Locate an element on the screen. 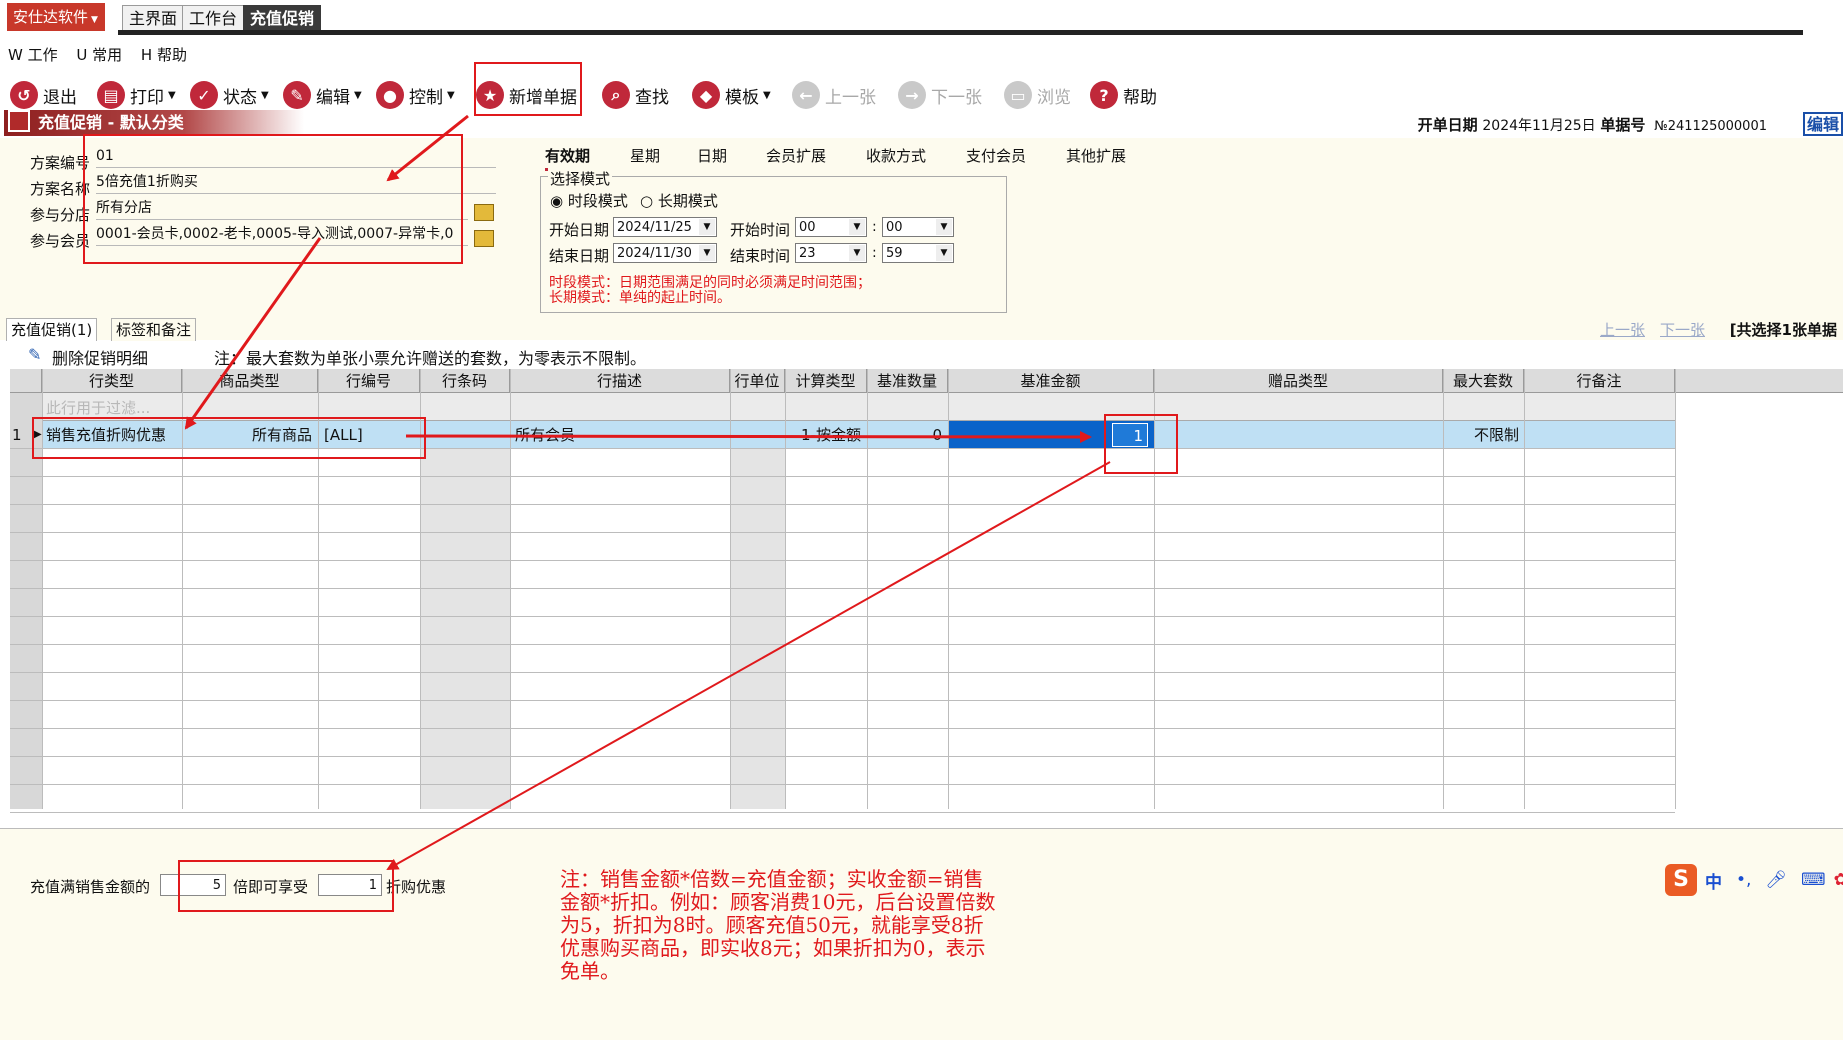 Image resolution: width=1843 pixels, height=1040 pixels. user-icon: ● is located at coordinates (390, 95).